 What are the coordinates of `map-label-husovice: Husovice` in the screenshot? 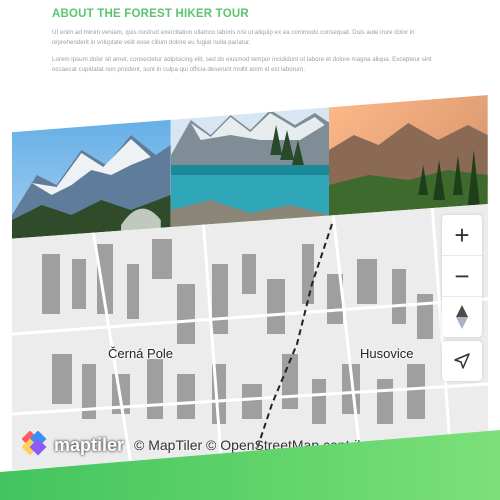 It's located at (387, 353).